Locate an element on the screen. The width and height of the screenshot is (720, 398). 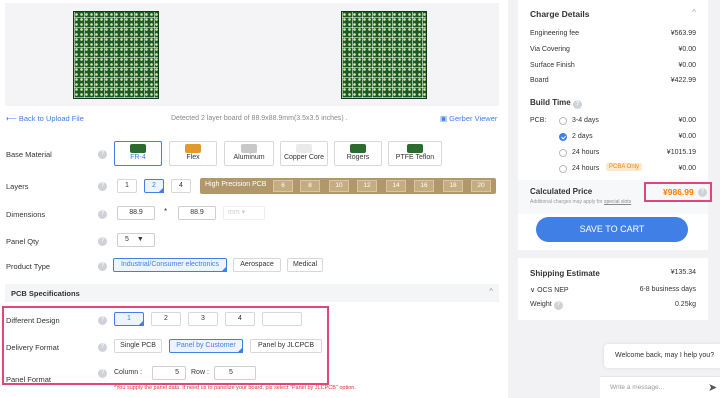
unit-select: mm ▾ is located at coordinates (244, 213).